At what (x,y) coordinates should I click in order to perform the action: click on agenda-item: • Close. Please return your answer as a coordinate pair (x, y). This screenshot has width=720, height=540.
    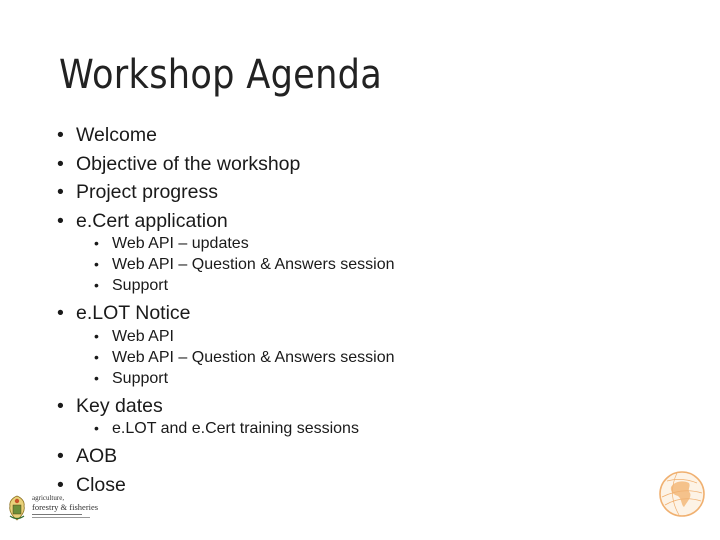
    Looking at the image, I should click on (226, 485).